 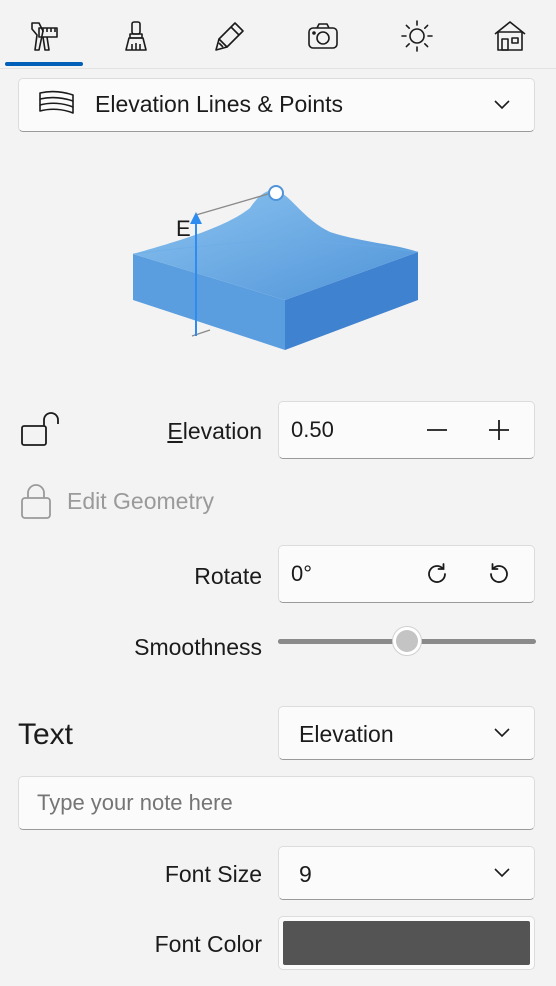 What do you see at coordinates (276, 803) in the screenshot?
I see `note-input` at bounding box center [276, 803].